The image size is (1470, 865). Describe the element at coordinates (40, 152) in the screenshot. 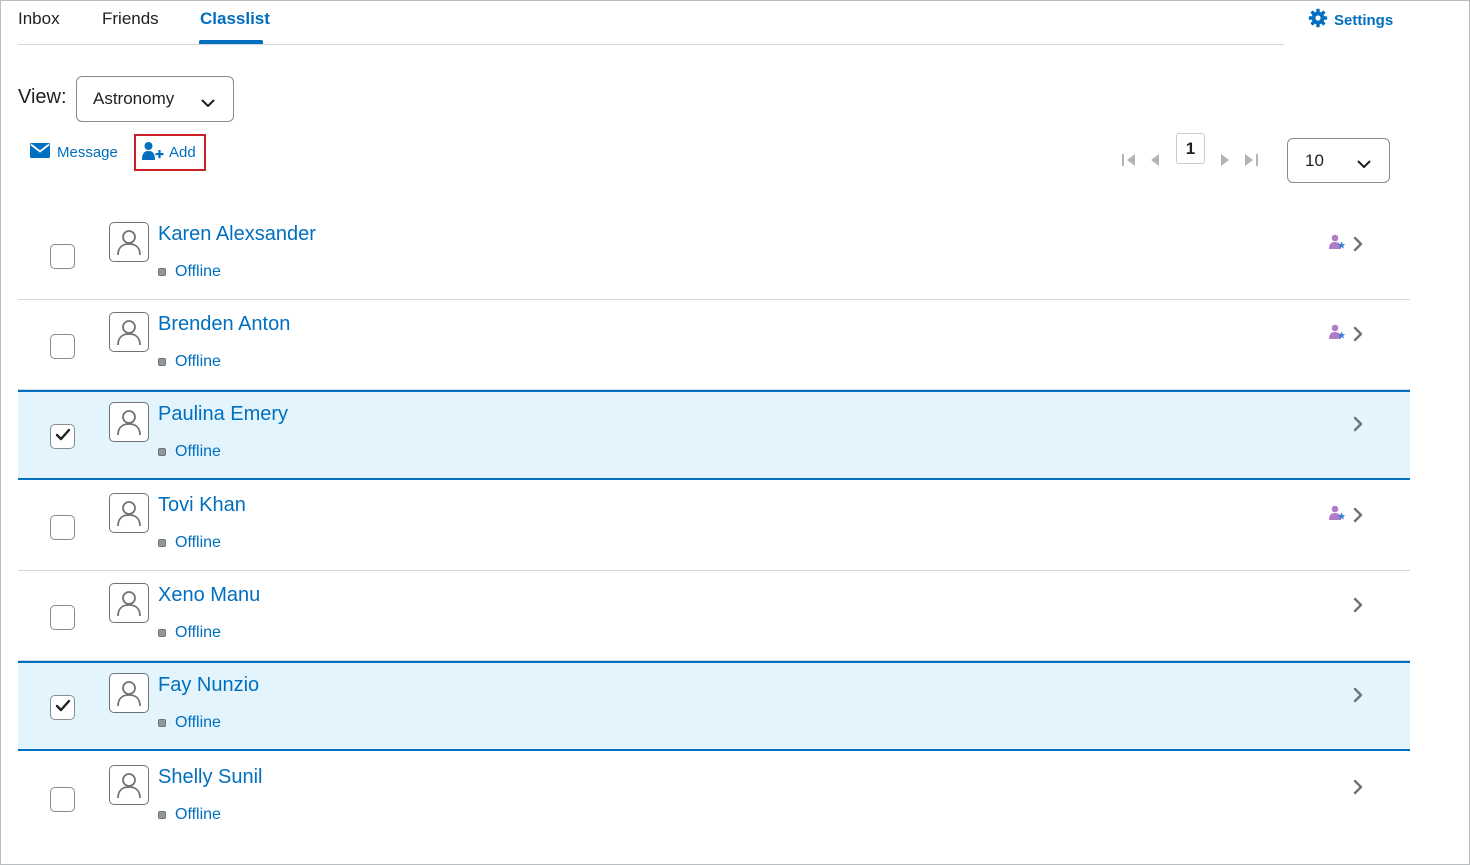

I see `envelope-icon` at that location.